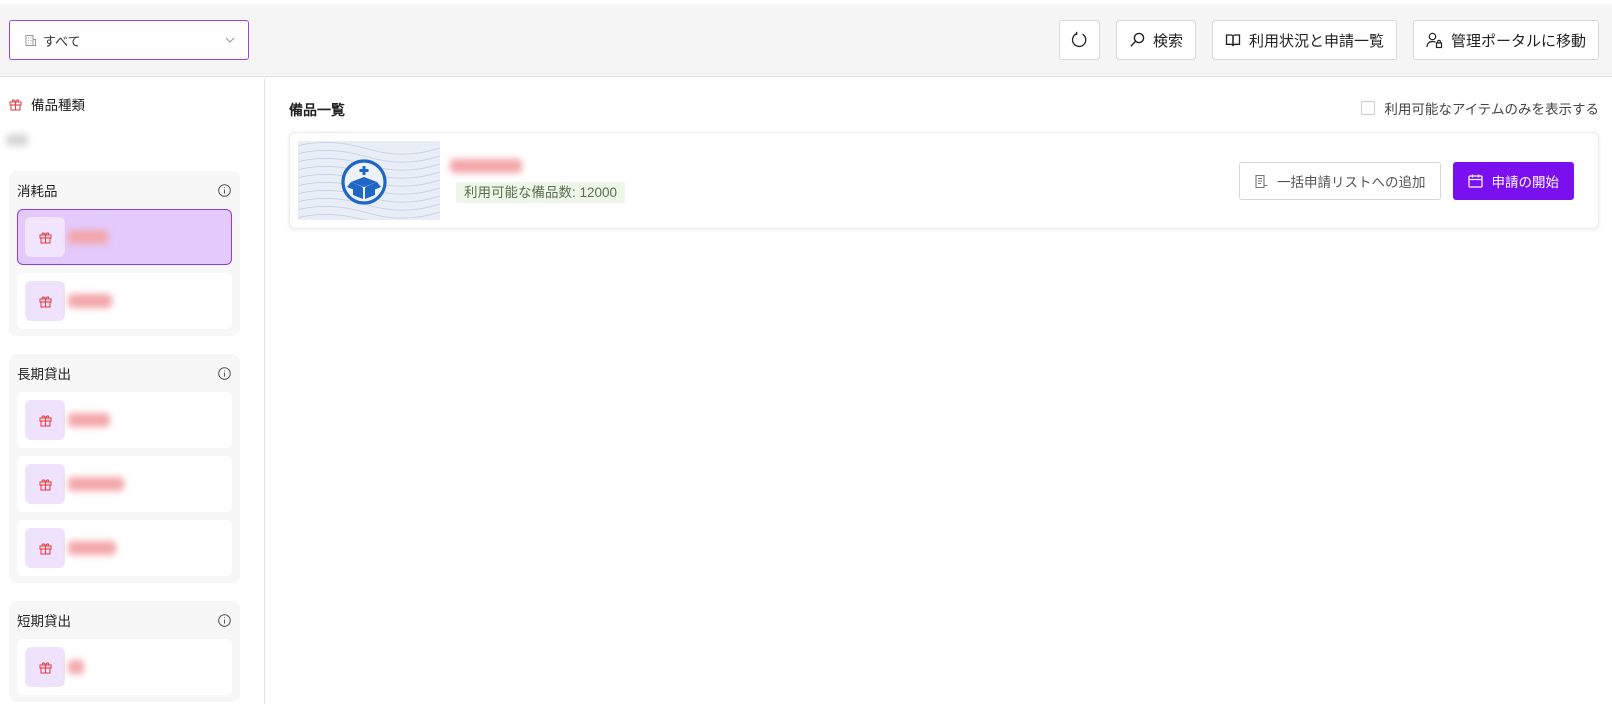  I want to click on admin-portal-button: 管理ポータルに移動, so click(1505, 40).